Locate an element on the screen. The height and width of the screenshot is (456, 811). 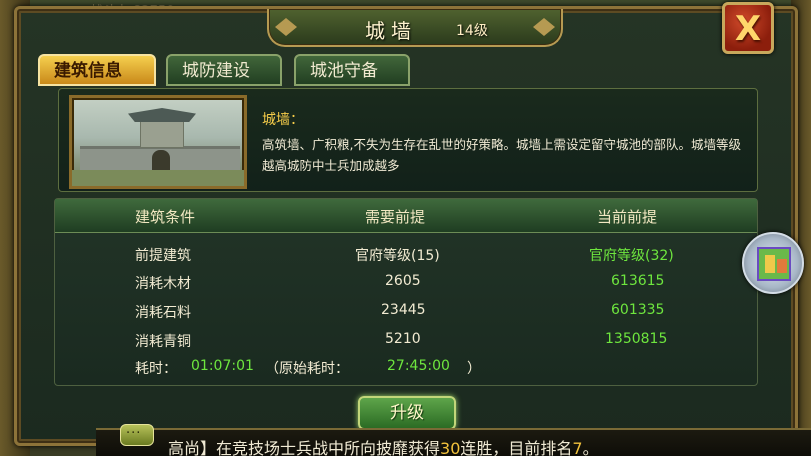
title-plaque: 城墙 14级 is located at coordinates (415, 28).